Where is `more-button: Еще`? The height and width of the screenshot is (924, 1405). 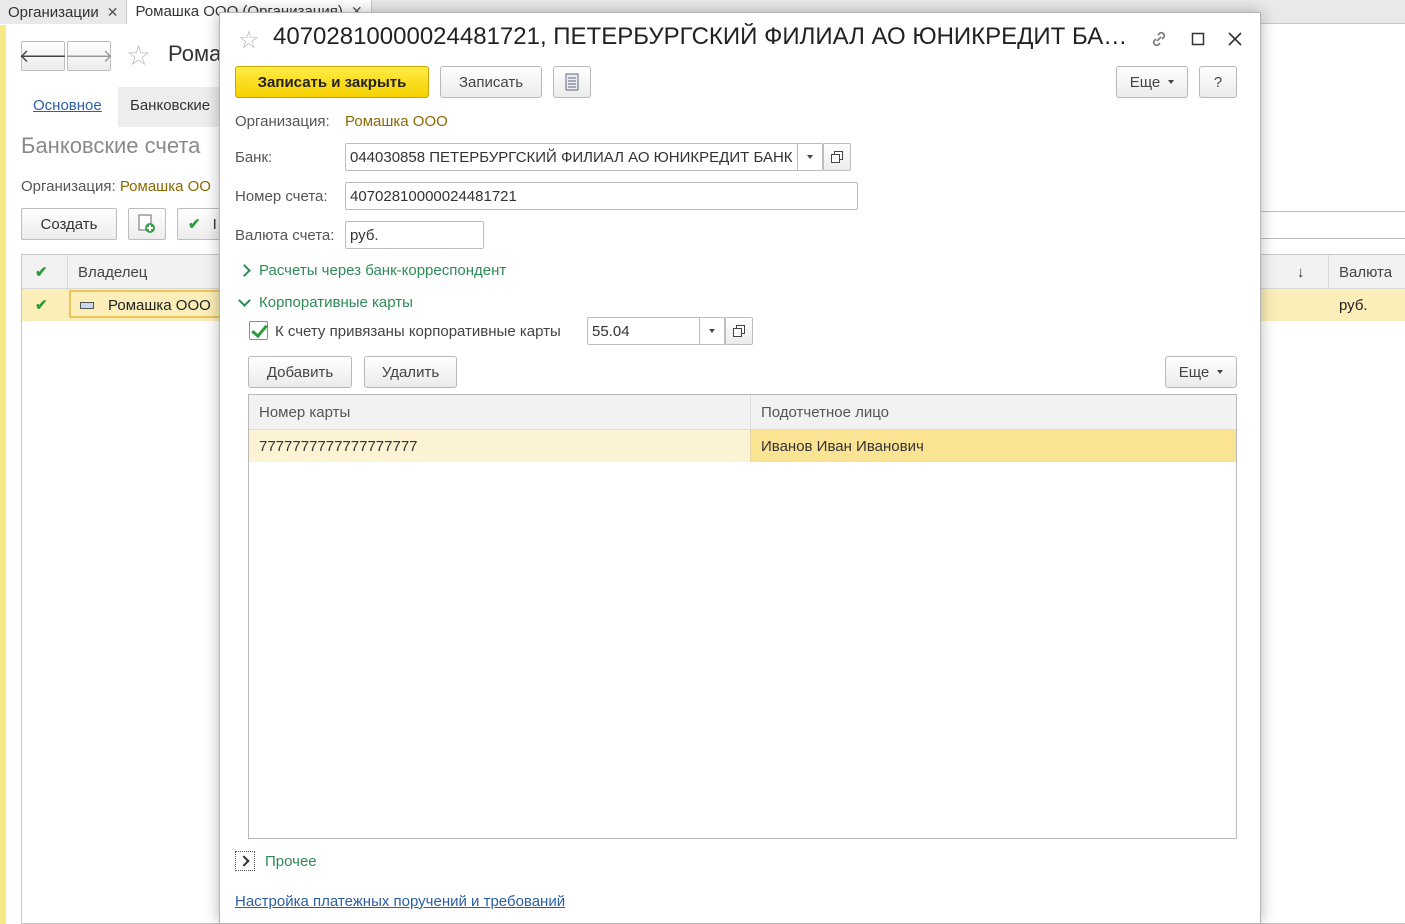 more-button: Еще is located at coordinates (1152, 82).